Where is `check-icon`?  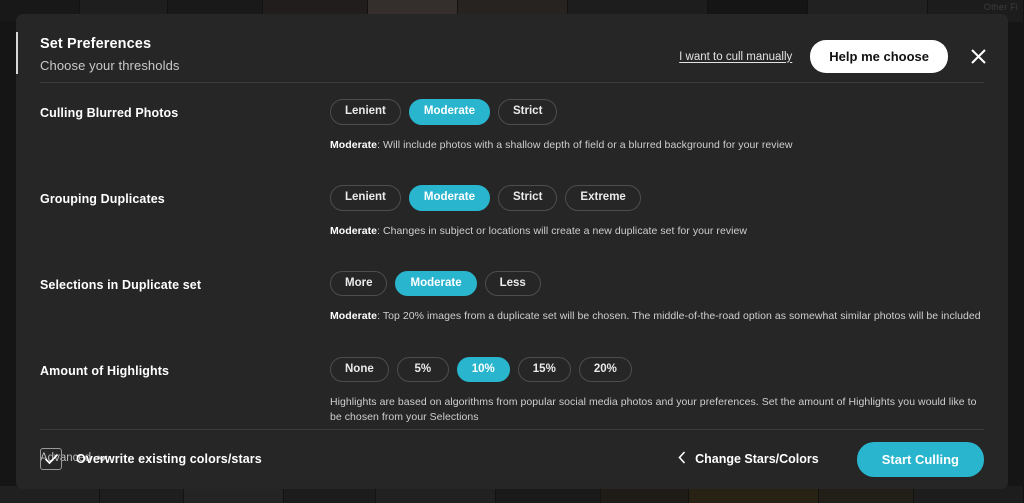
check-icon is located at coordinates (51, 459).